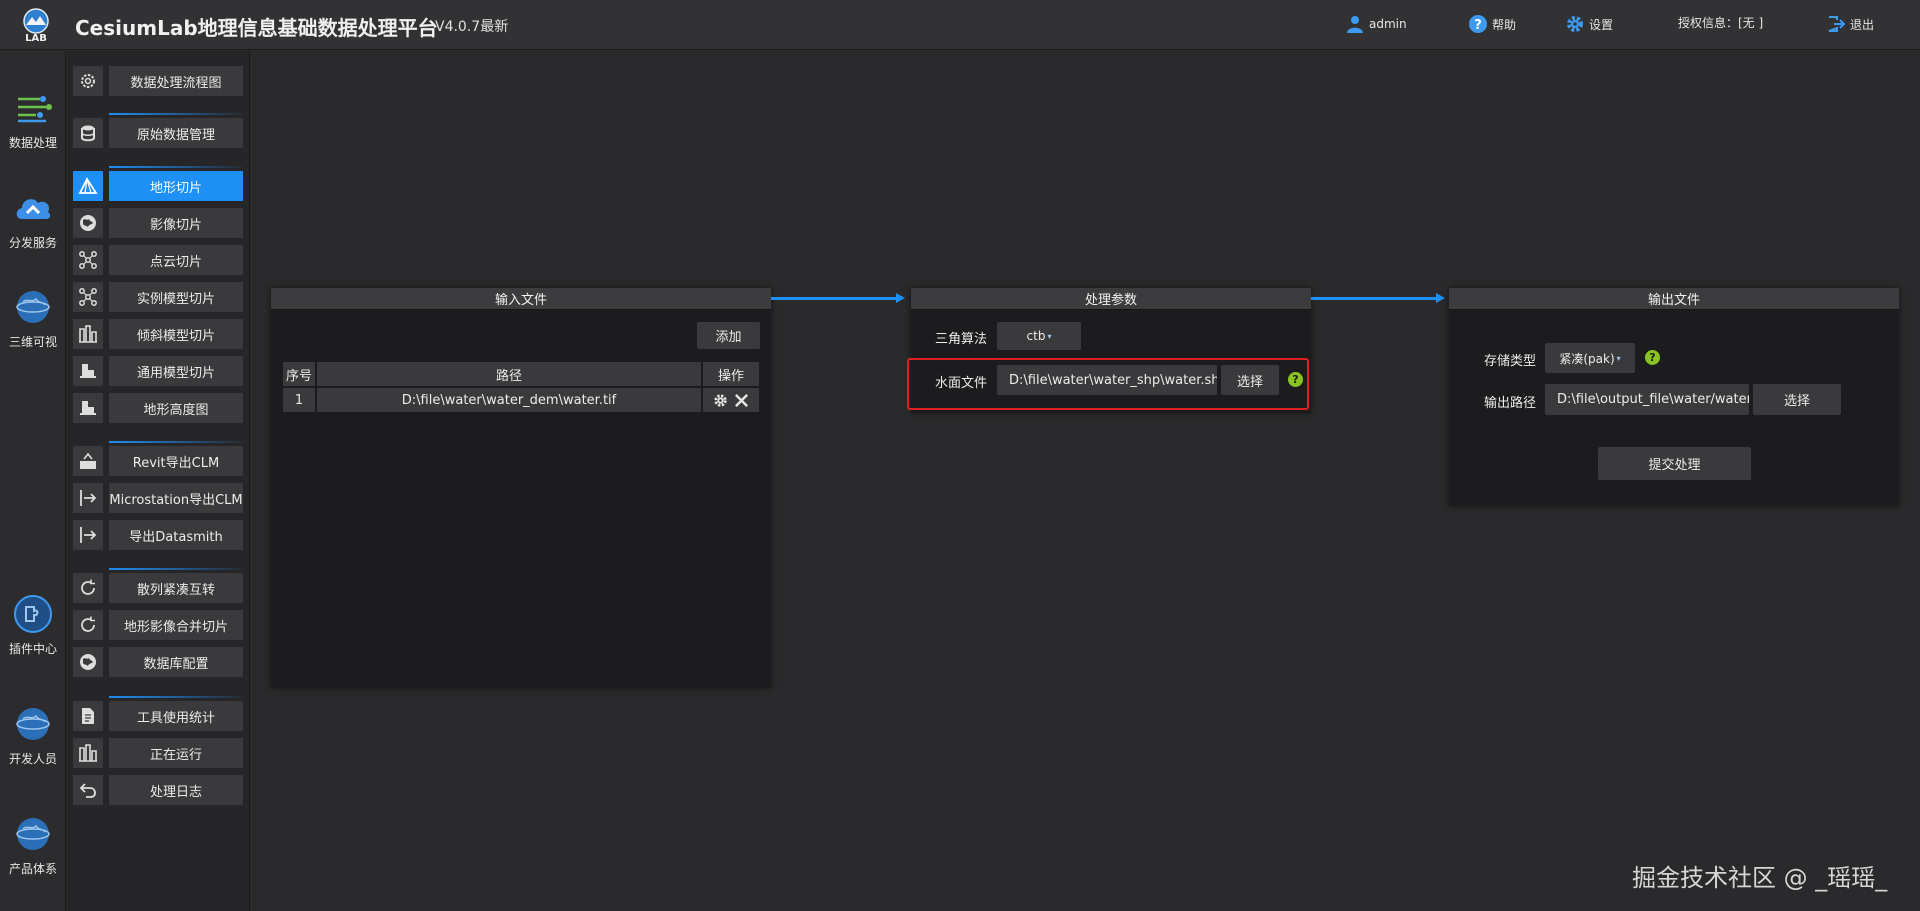 The width and height of the screenshot is (1920, 911). I want to click on license-info: 授权信息：[无 ], so click(1720, 22).